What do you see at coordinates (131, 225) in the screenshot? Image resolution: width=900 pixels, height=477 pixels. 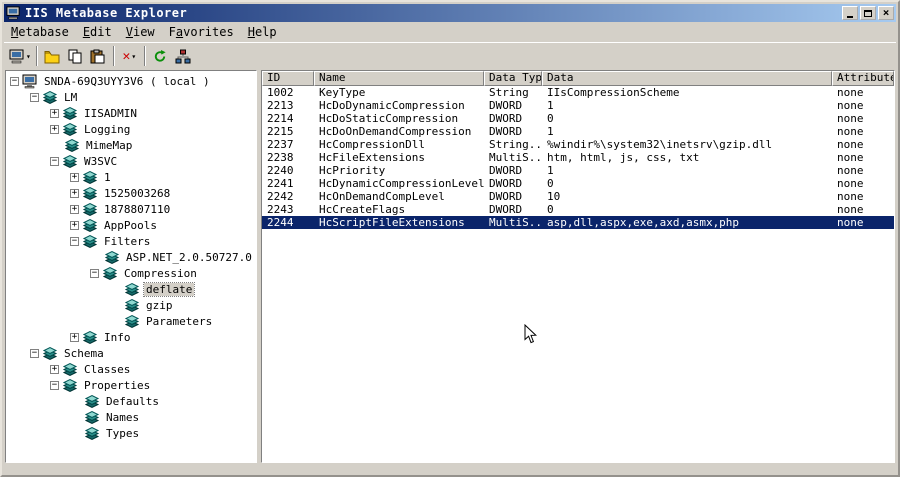 I see `tree-item: + AppPools` at bounding box center [131, 225].